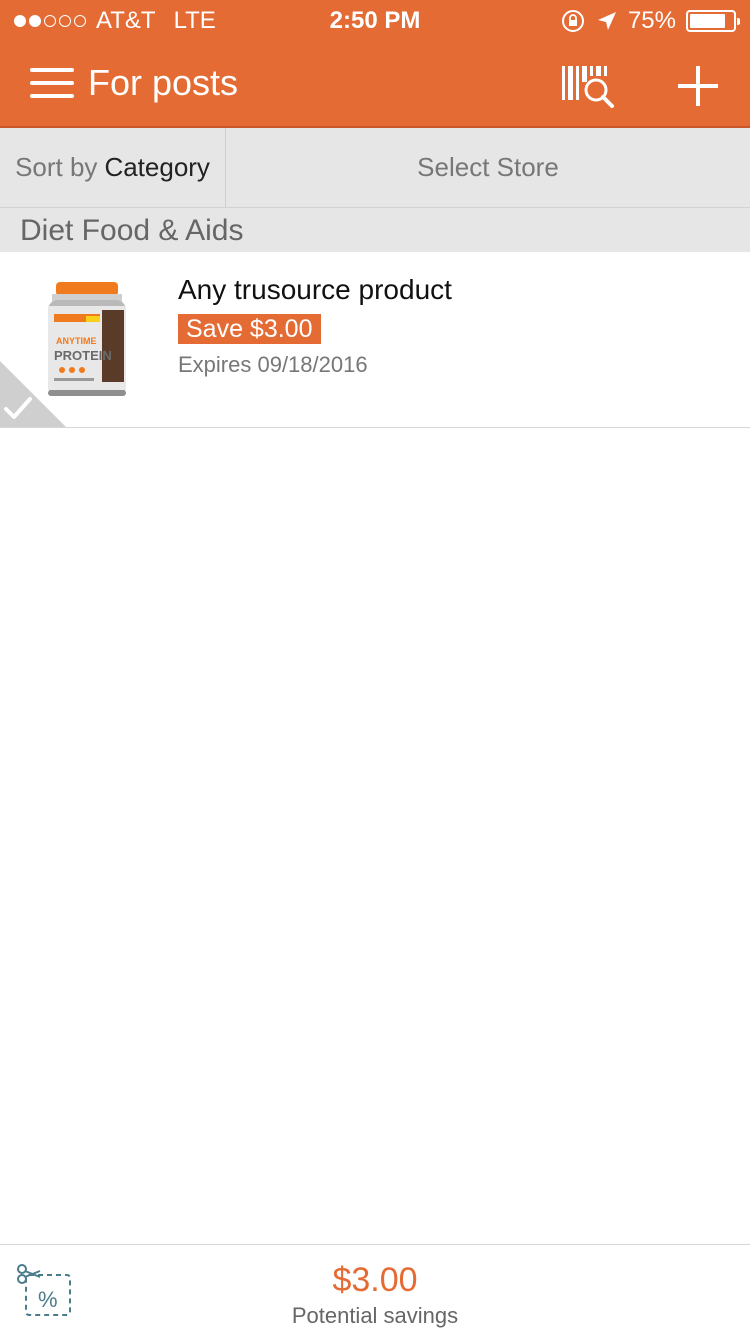 This screenshot has width=750, height=1334. I want to click on hamburger-menu-icon, so click(53, 84).